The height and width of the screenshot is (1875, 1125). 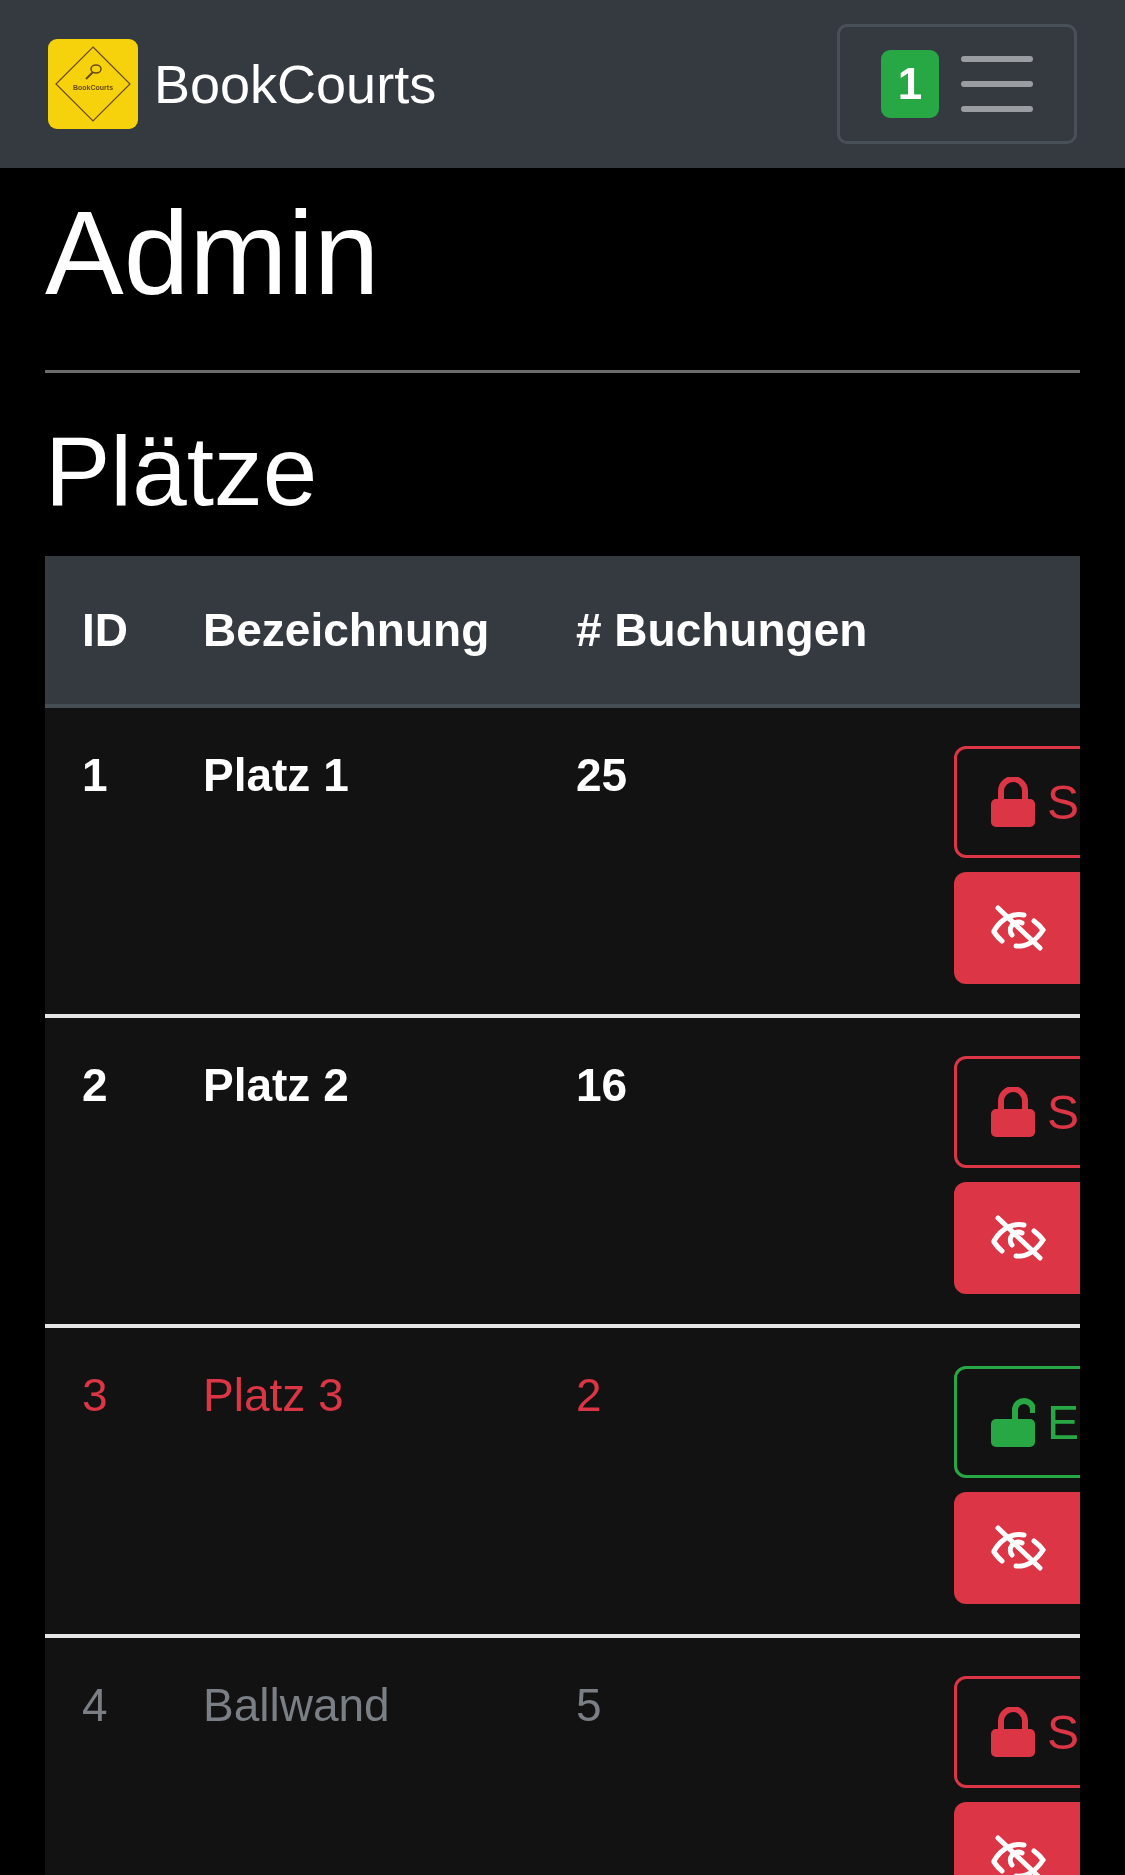 What do you see at coordinates (910, 84) in the screenshot?
I see `notification-badge: 1` at bounding box center [910, 84].